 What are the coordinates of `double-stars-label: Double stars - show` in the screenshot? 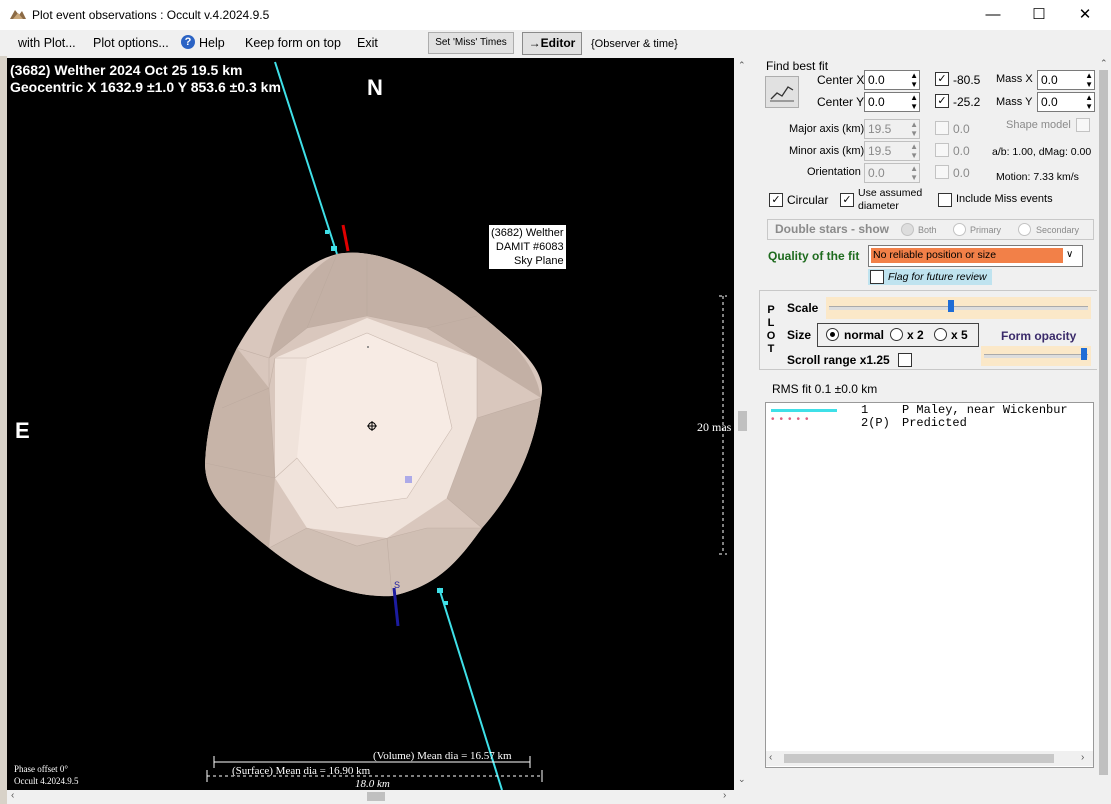 It's located at (832, 229).